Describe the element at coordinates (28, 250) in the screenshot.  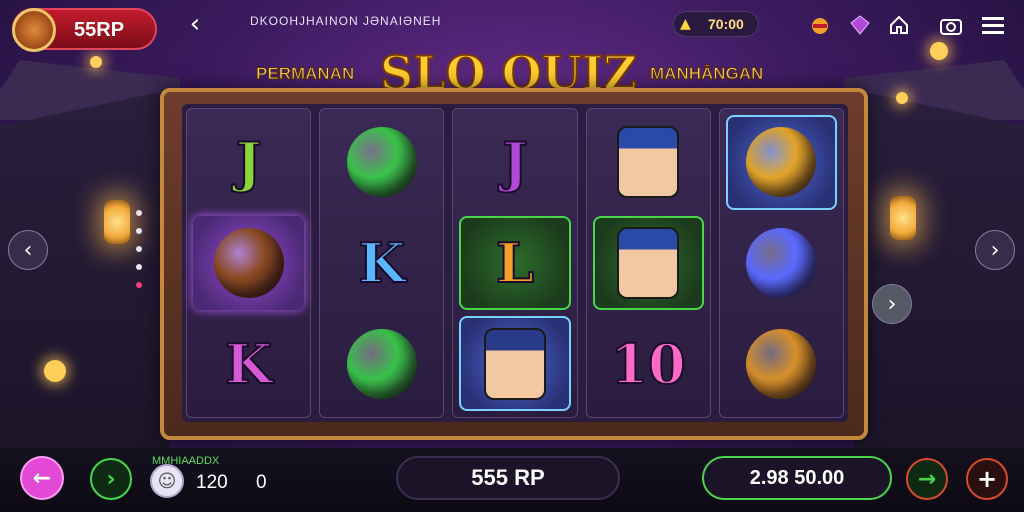
I see `prev-arrow-button: ‹` at that location.